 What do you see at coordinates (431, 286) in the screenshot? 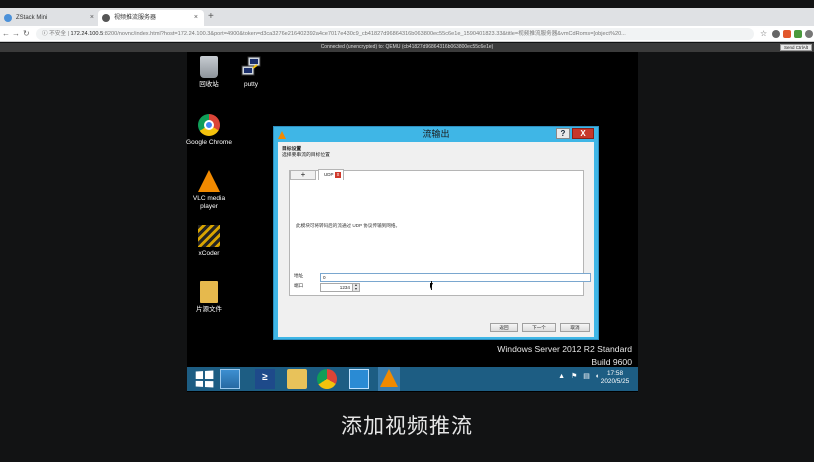
I see `mouse-pointer-icon` at bounding box center [431, 286].